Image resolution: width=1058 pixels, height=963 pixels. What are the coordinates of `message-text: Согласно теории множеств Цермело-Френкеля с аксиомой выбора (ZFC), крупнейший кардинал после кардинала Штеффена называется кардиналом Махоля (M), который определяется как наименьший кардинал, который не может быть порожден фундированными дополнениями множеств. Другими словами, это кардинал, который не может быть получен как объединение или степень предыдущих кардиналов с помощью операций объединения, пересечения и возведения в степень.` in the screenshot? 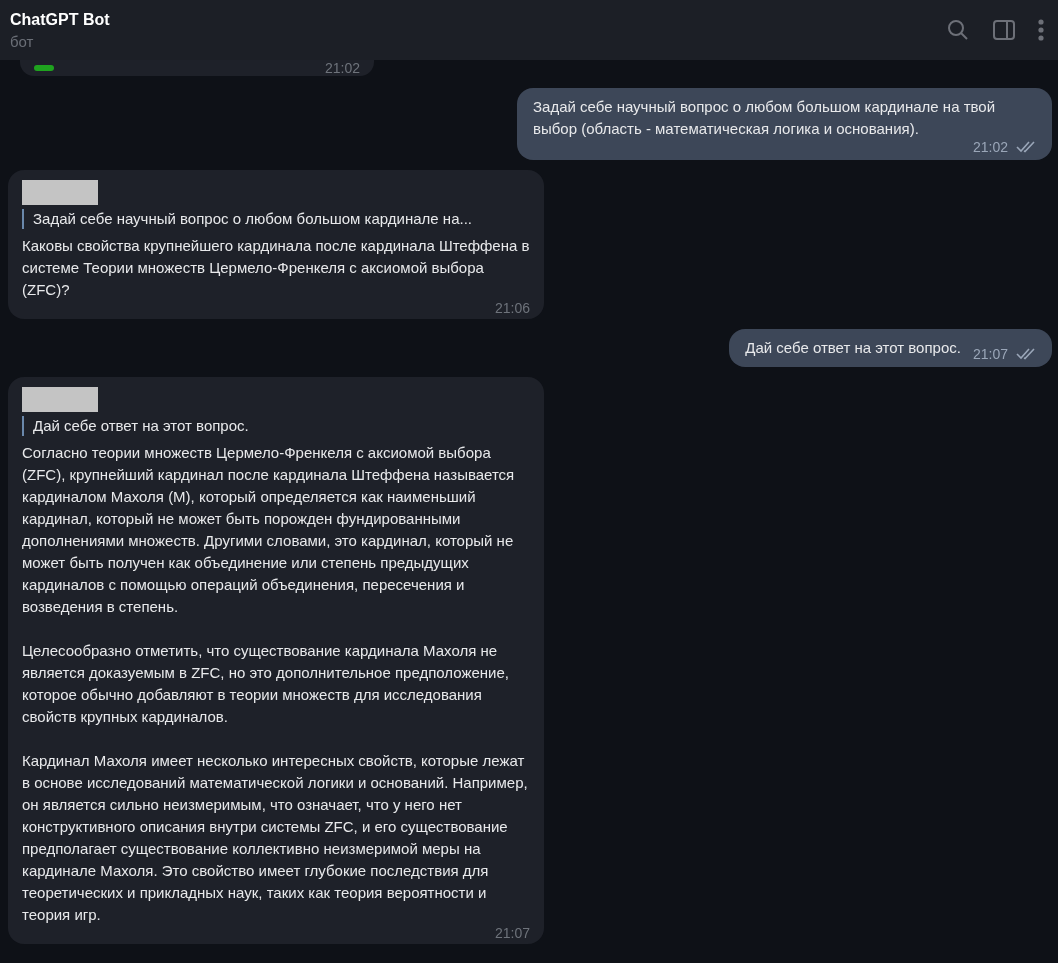 It's located at (269, 530).